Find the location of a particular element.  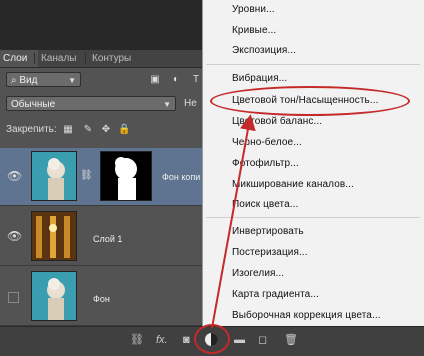

visibility-toggle is located at coordinates (13, 297).